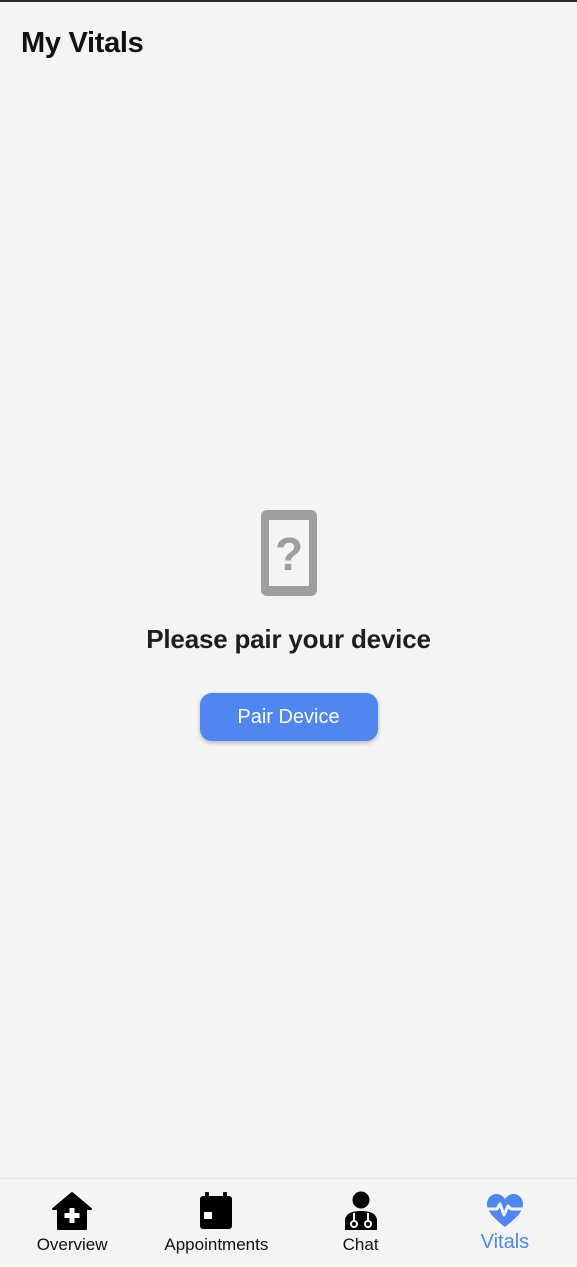 This screenshot has width=577, height=1267. Describe the element at coordinates (360, 1244) in the screenshot. I see `nav-label: Chat` at that location.